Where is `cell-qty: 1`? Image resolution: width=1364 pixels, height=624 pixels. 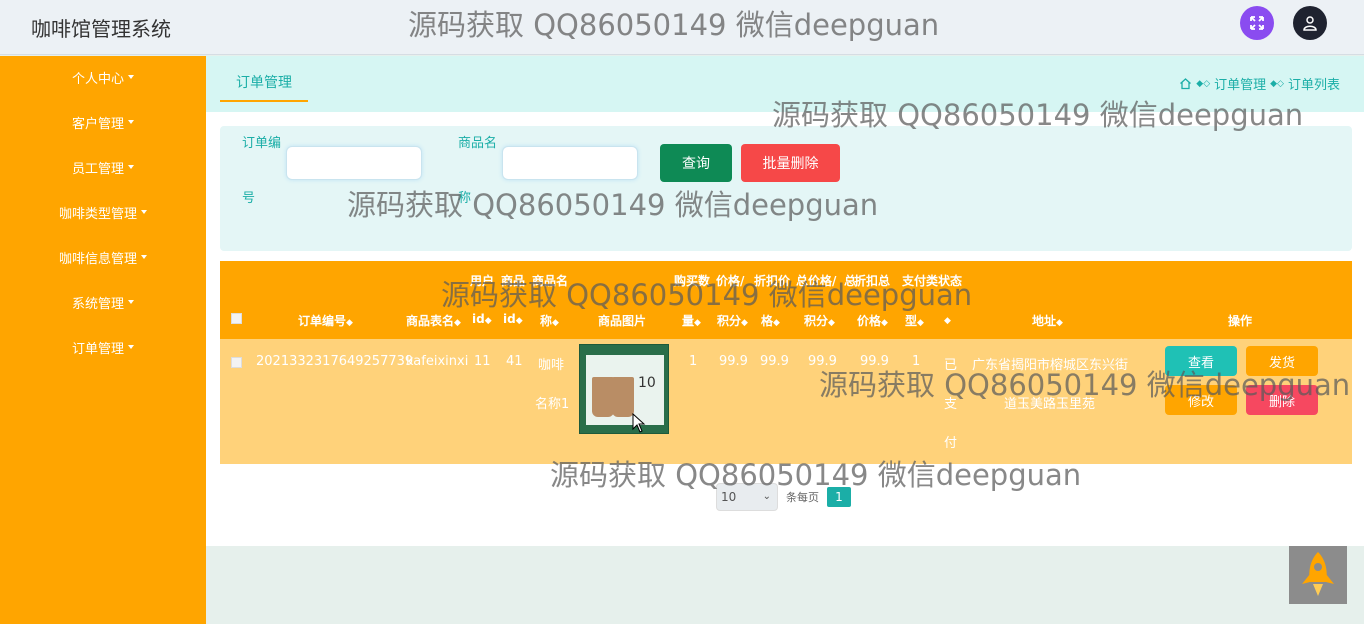 cell-qty: 1 is located at coordinates (693, 361).